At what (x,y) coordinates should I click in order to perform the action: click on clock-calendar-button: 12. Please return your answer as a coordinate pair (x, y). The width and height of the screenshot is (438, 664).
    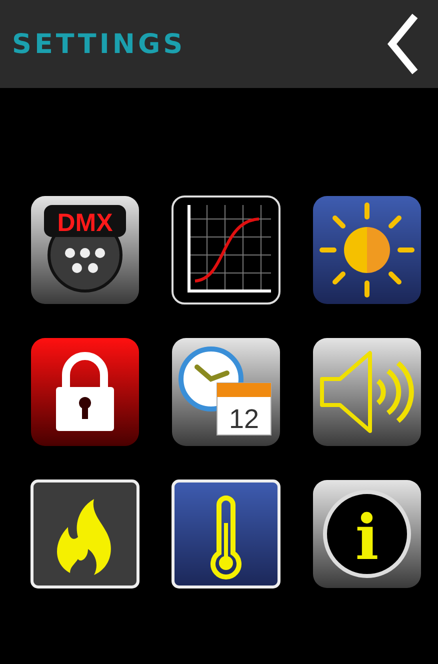
    Looking at the image, I should click on (226, 392).